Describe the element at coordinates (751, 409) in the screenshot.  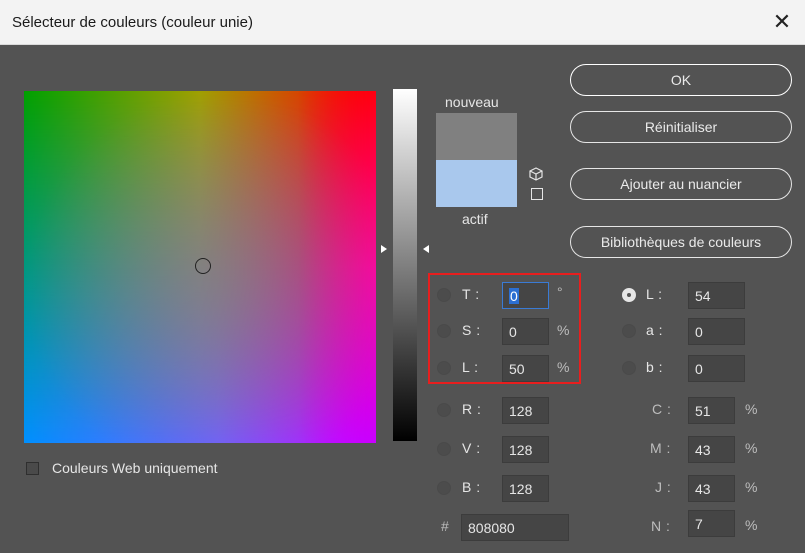
I see `cyan-unit: %` at that location.